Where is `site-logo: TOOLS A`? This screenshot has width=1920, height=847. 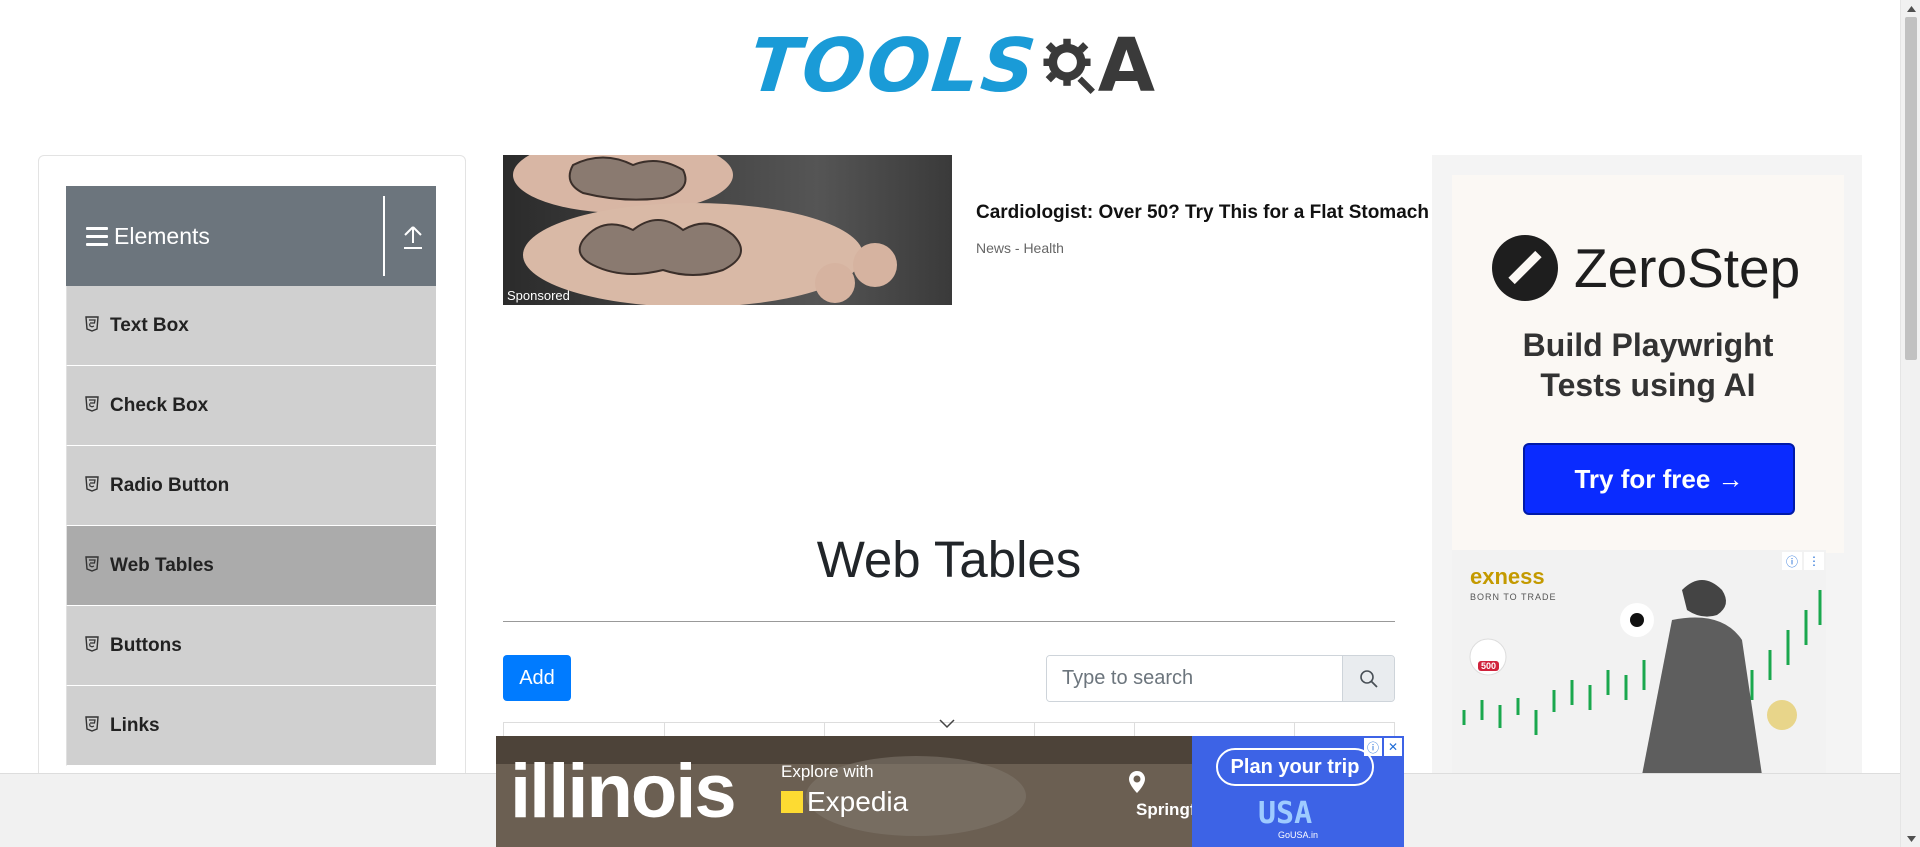
site-logo: TOOLS A is located at coordinates (950, 66).